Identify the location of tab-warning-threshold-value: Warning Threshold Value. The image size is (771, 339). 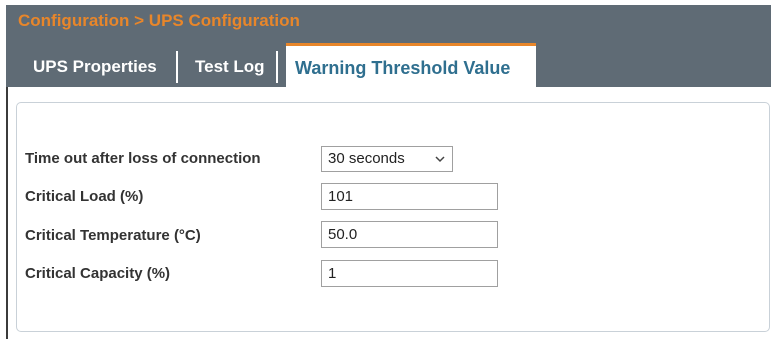
(411, 66).